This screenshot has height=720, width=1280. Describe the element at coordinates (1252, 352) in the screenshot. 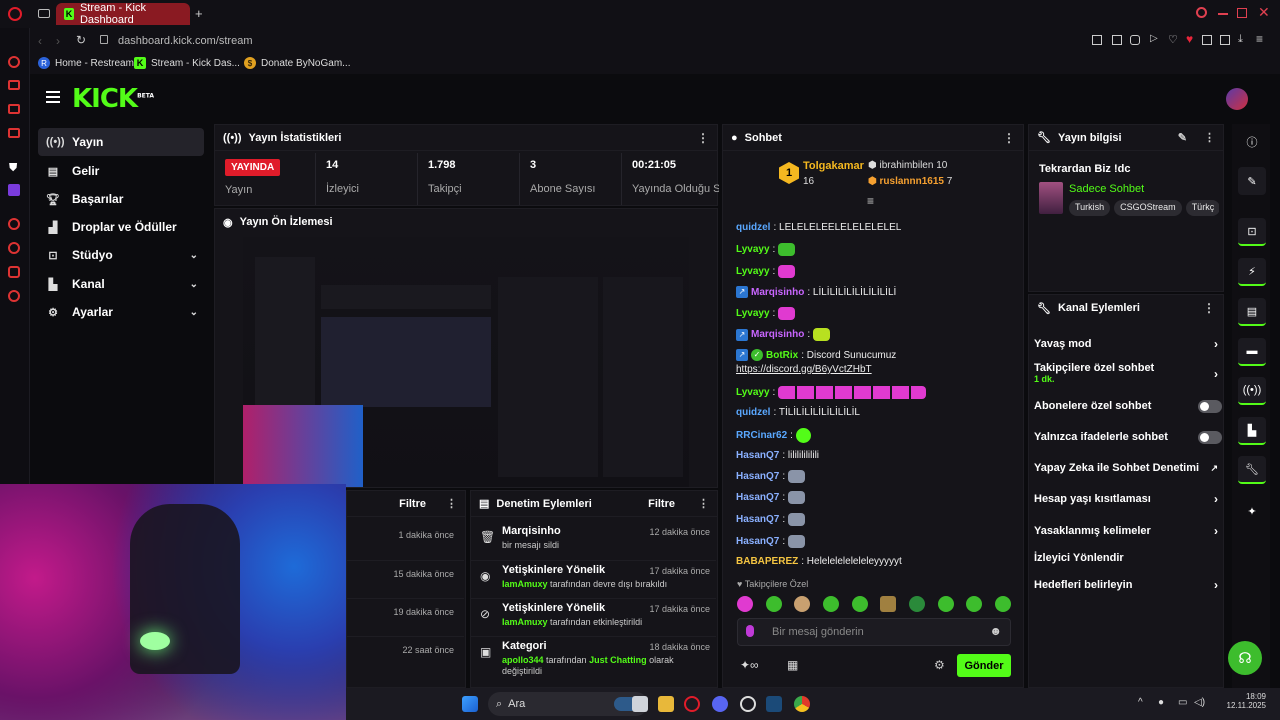

I see `chat-icon: ▬` at that location.